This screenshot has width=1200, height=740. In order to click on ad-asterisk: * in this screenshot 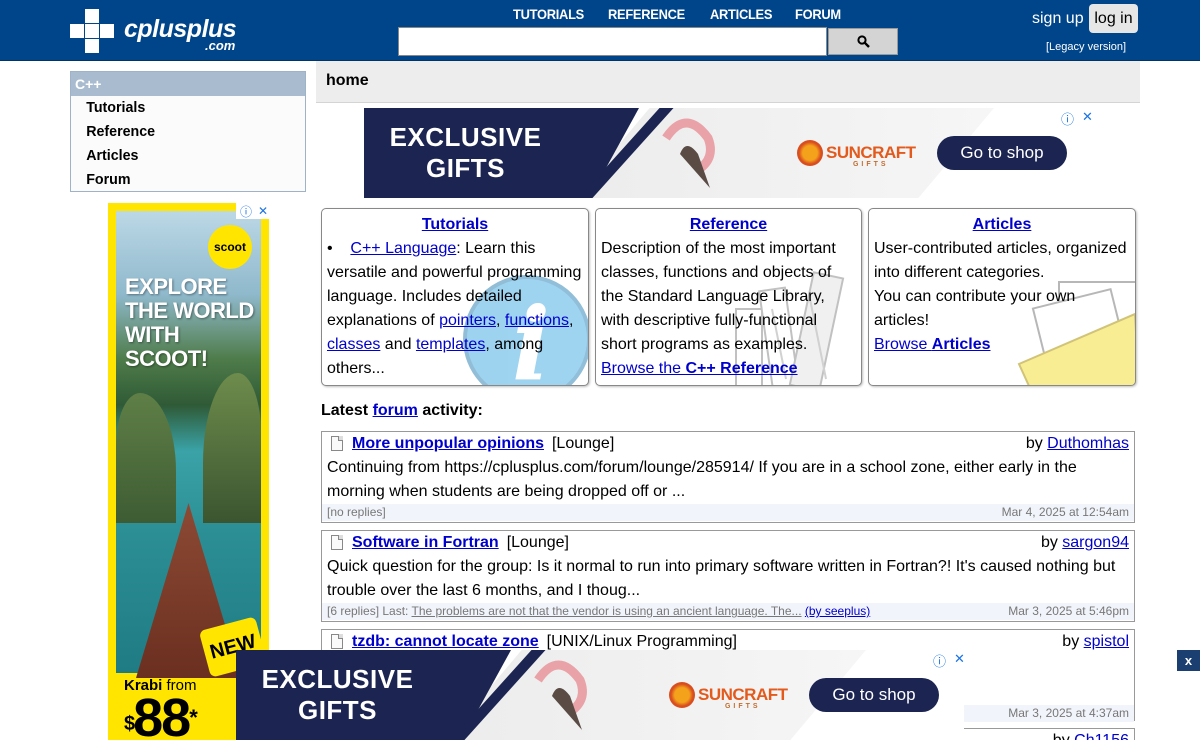, I will do `click(193, 717)`.